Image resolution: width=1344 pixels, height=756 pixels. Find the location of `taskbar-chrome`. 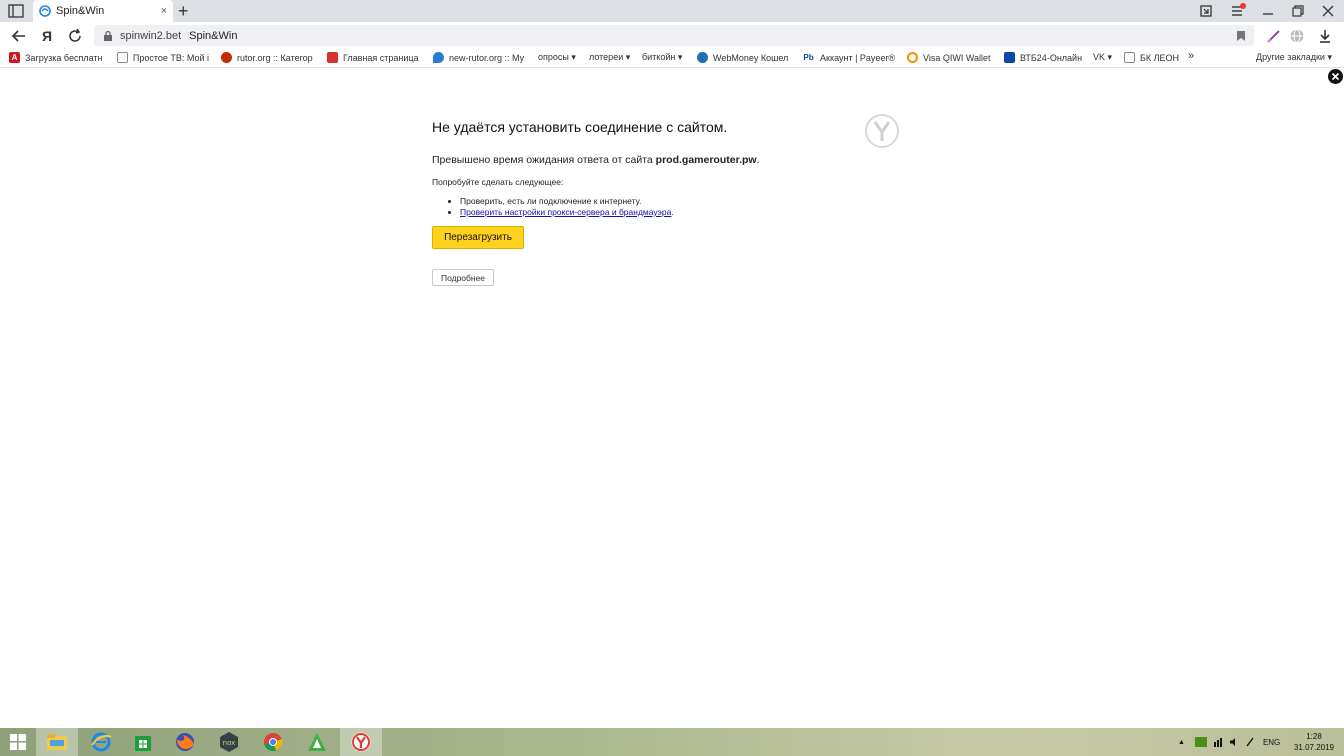

taskbar-chrome is located at coordinates (273, 742).